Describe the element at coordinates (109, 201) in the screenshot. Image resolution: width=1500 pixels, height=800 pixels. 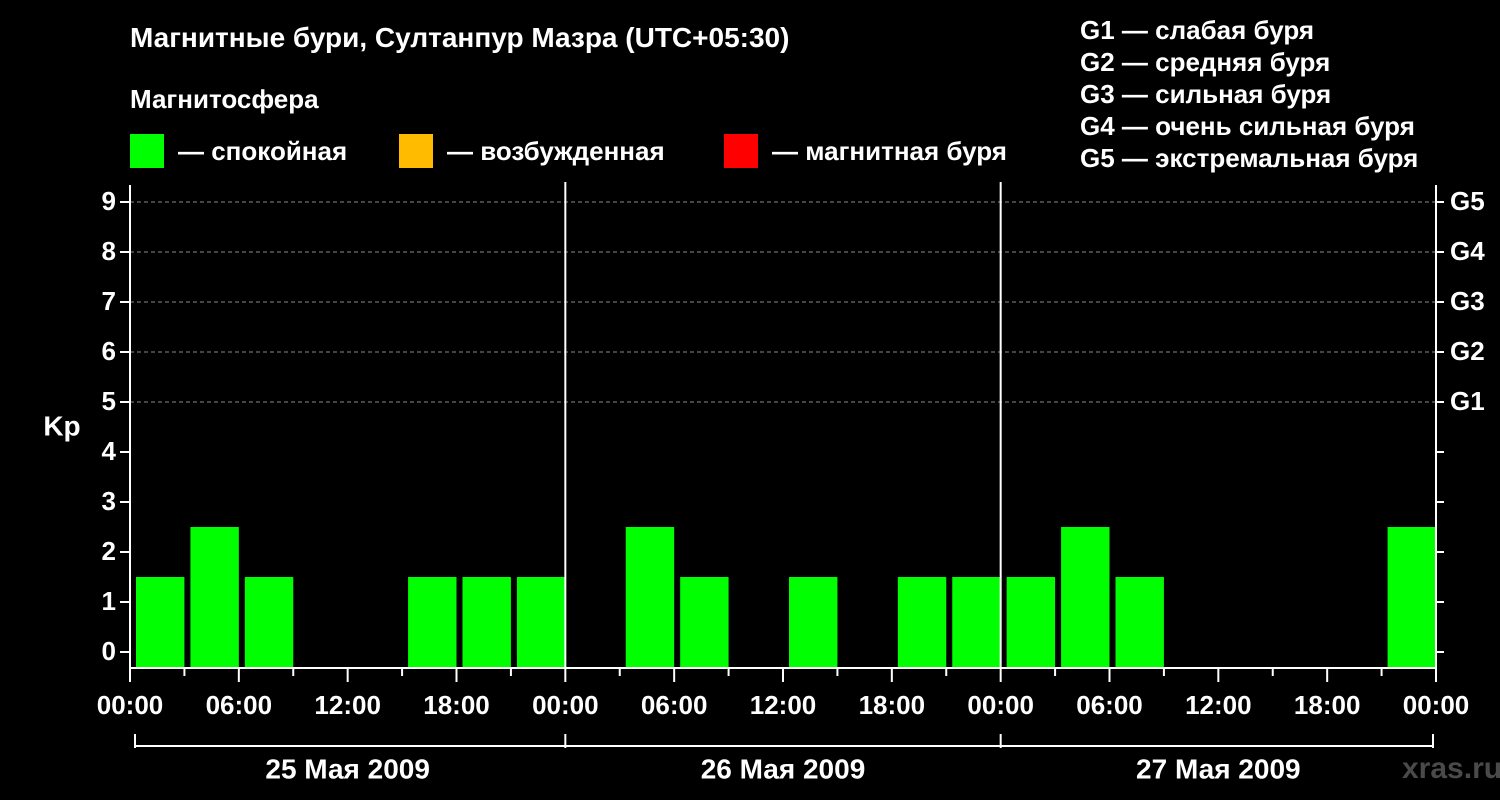
I see `y-tick-label: 9` at that location.